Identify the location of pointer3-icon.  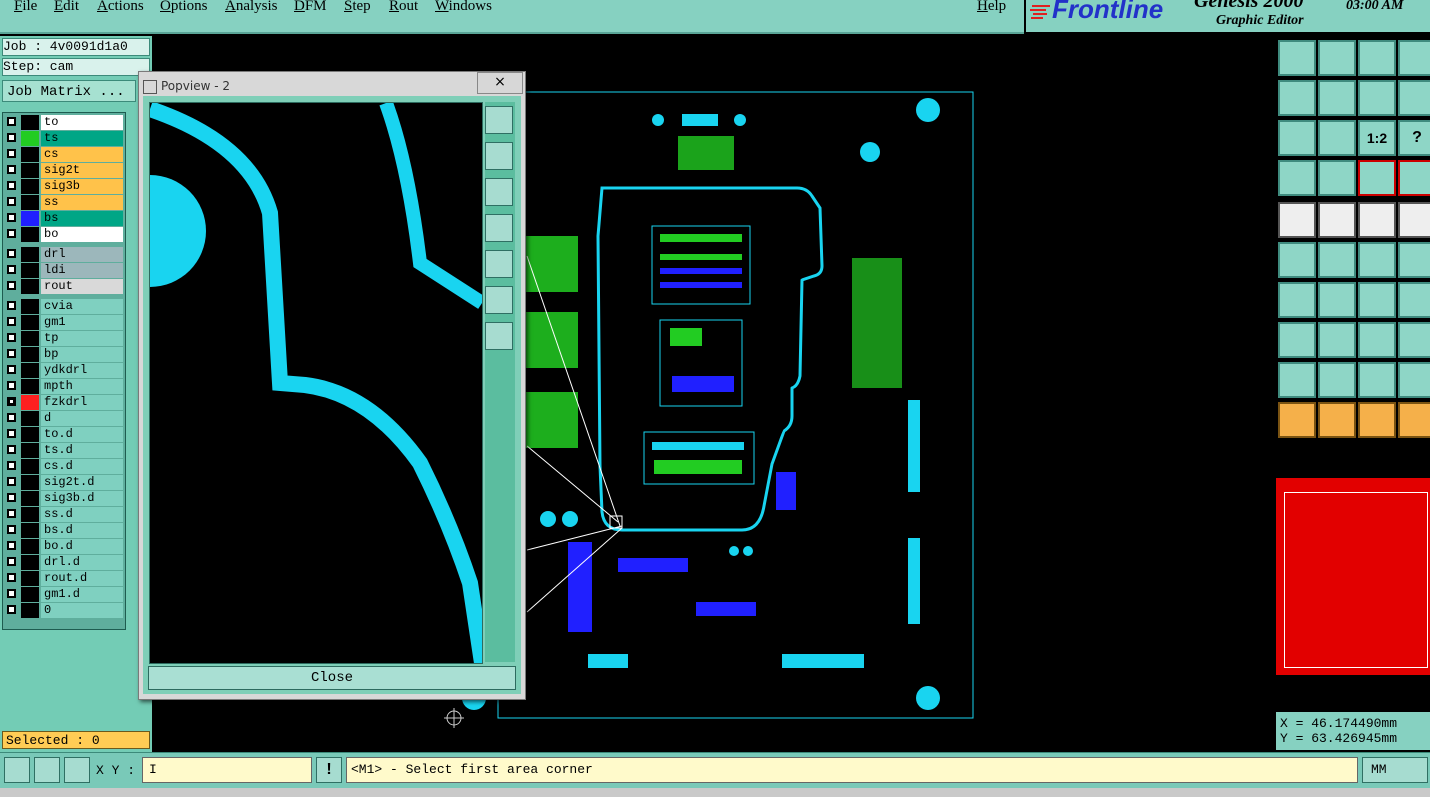
(1377, 420).